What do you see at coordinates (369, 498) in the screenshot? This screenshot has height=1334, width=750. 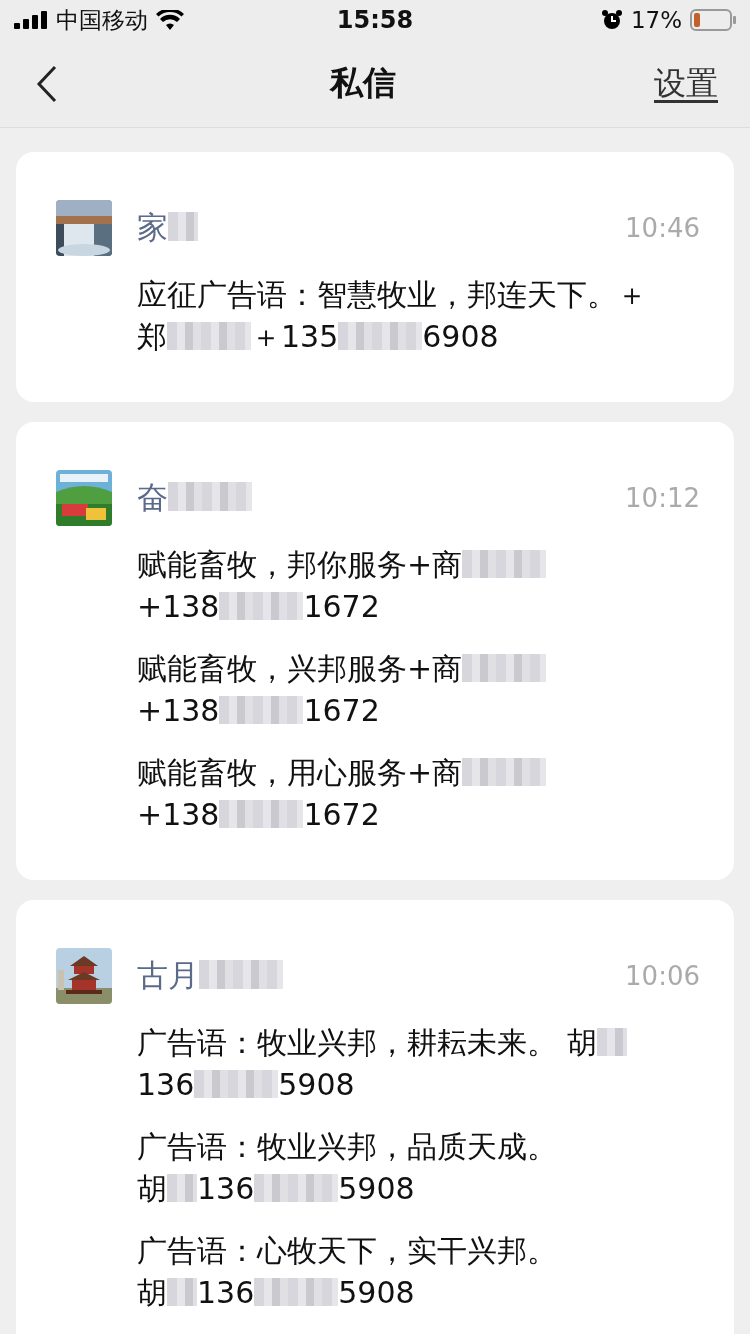 I see `sender-name: 奋` at bounding box center [369, 498].